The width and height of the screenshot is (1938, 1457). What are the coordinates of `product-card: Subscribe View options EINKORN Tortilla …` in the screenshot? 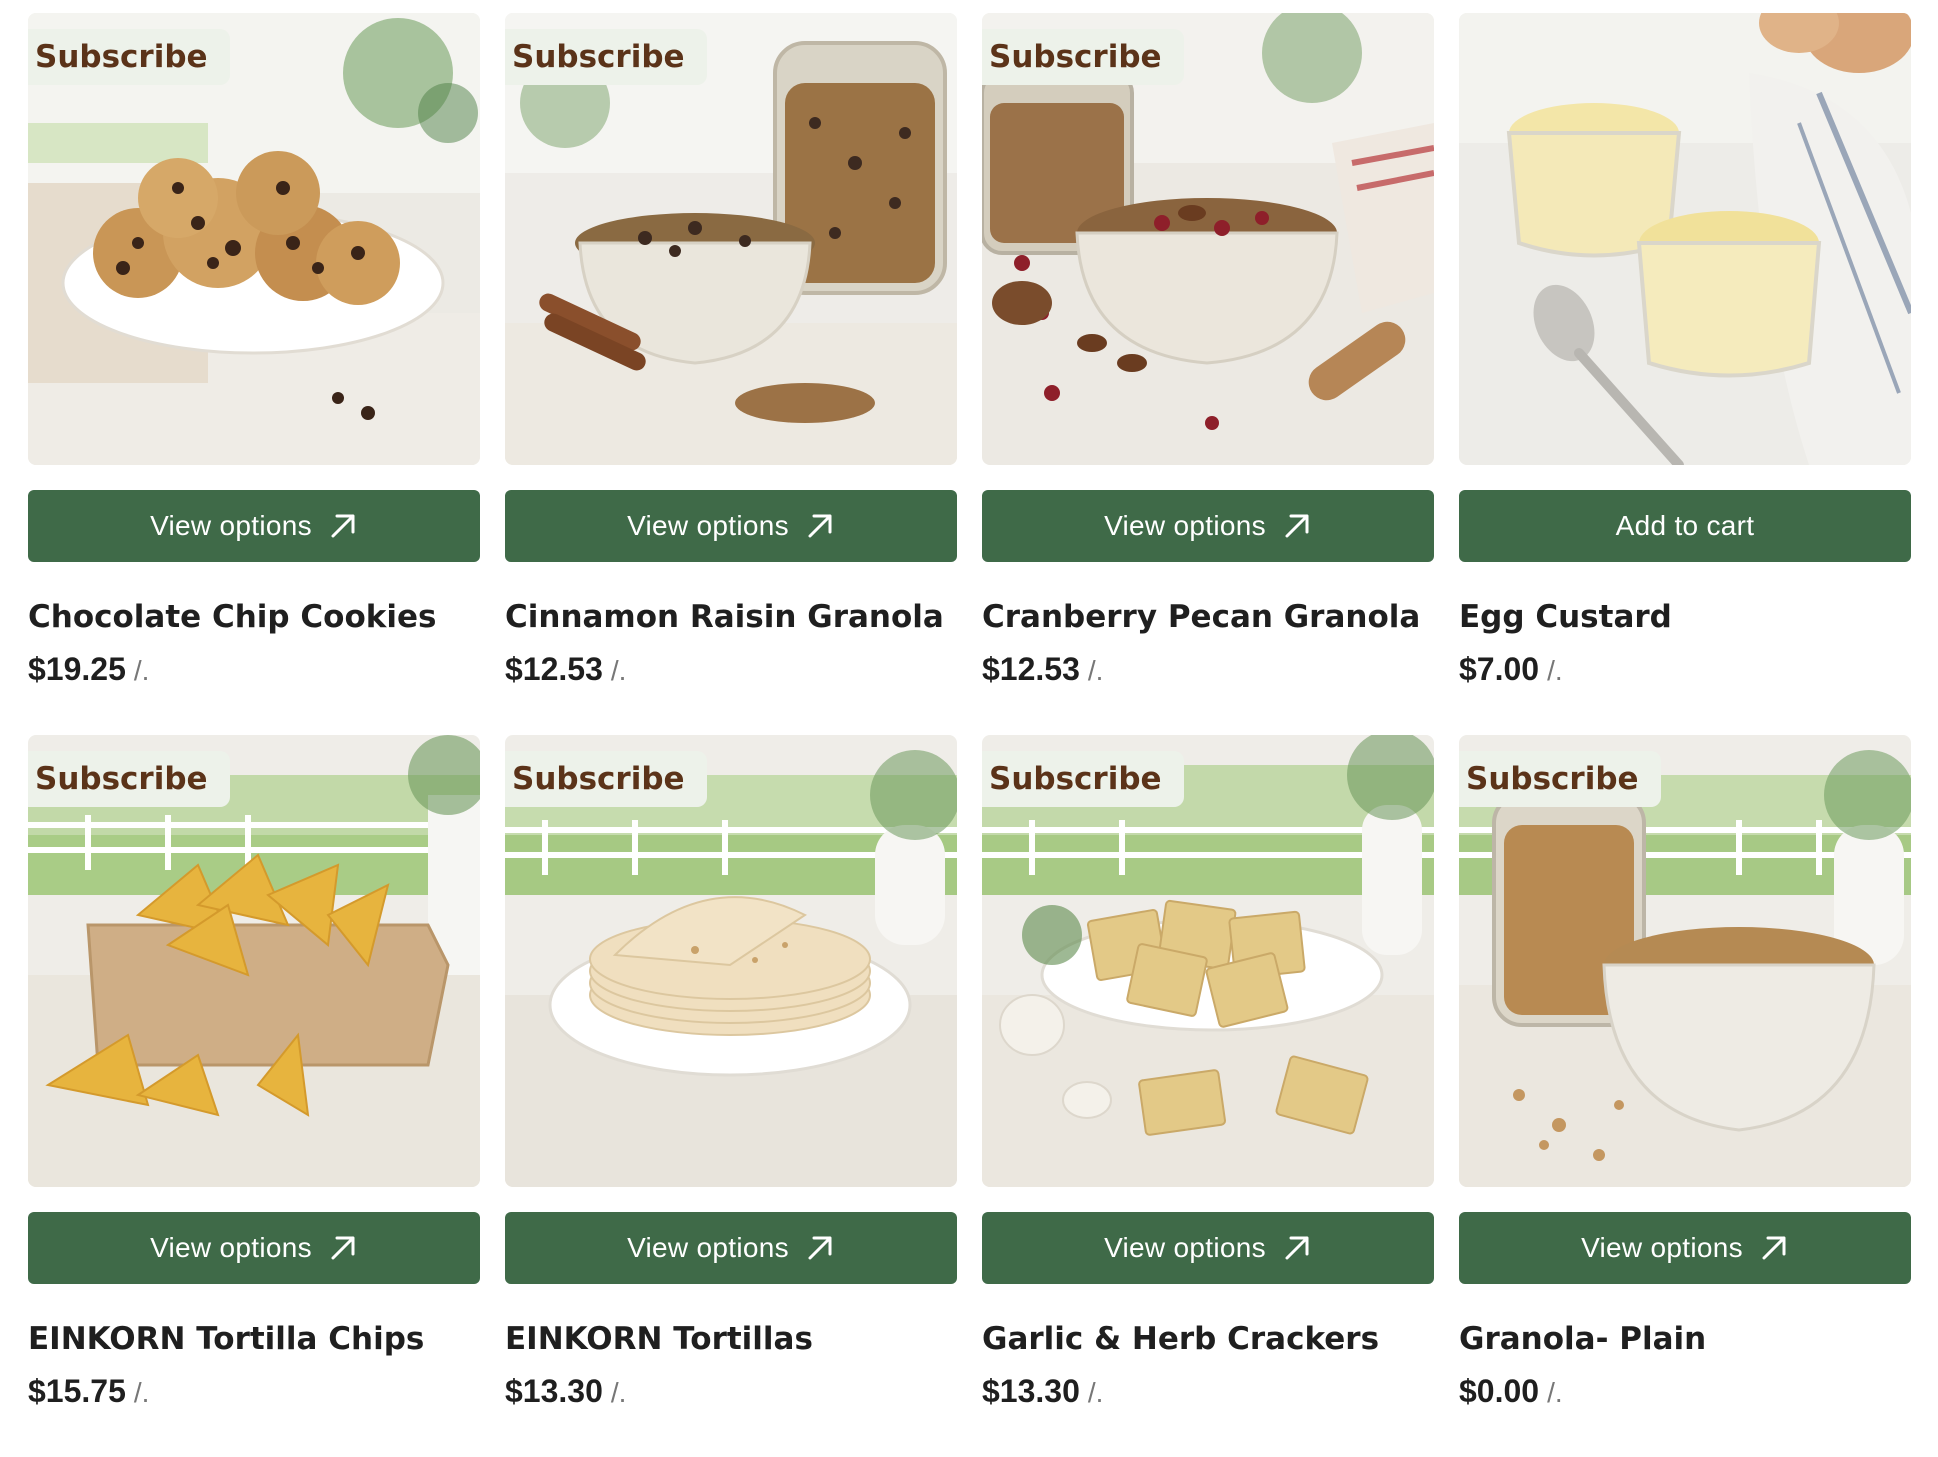 It's located at (254, 1096).